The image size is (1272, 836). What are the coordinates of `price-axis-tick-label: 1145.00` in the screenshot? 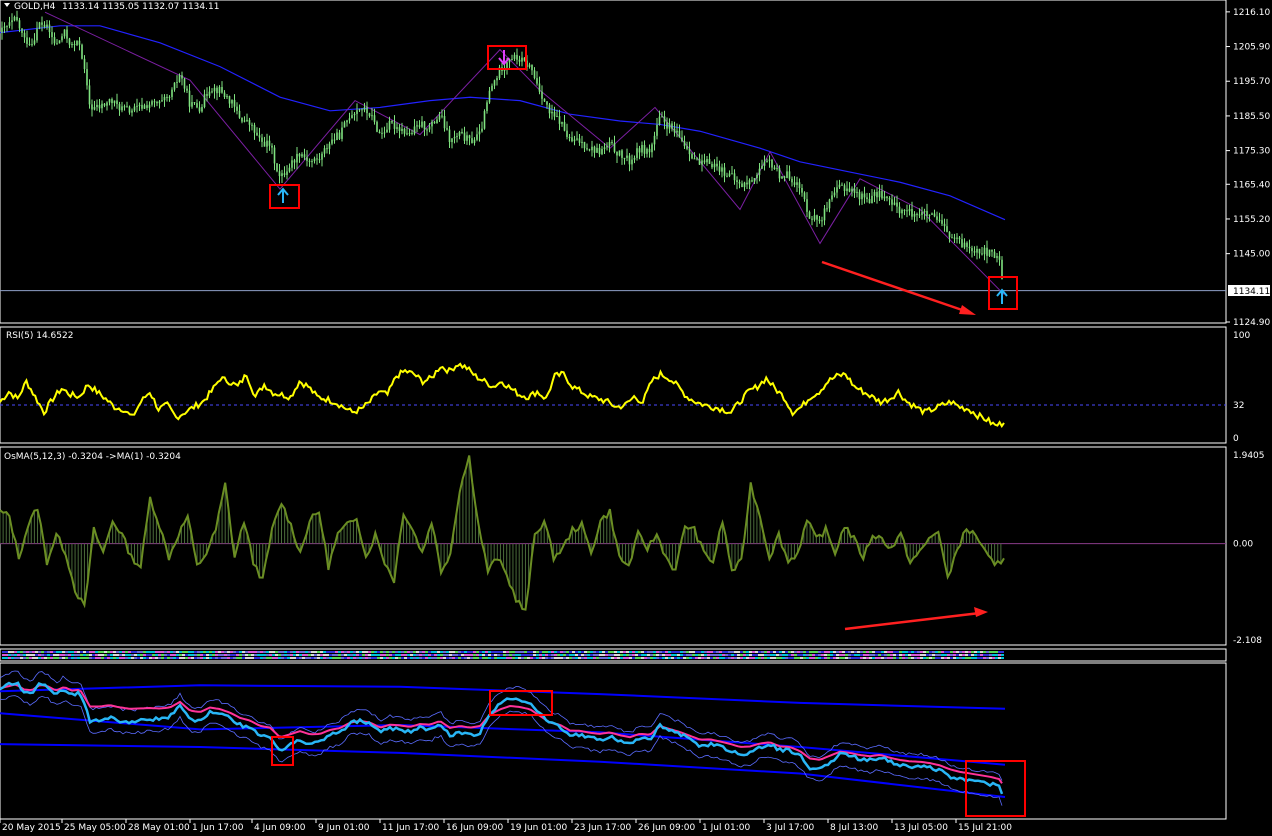 It's located at (1251, 255).